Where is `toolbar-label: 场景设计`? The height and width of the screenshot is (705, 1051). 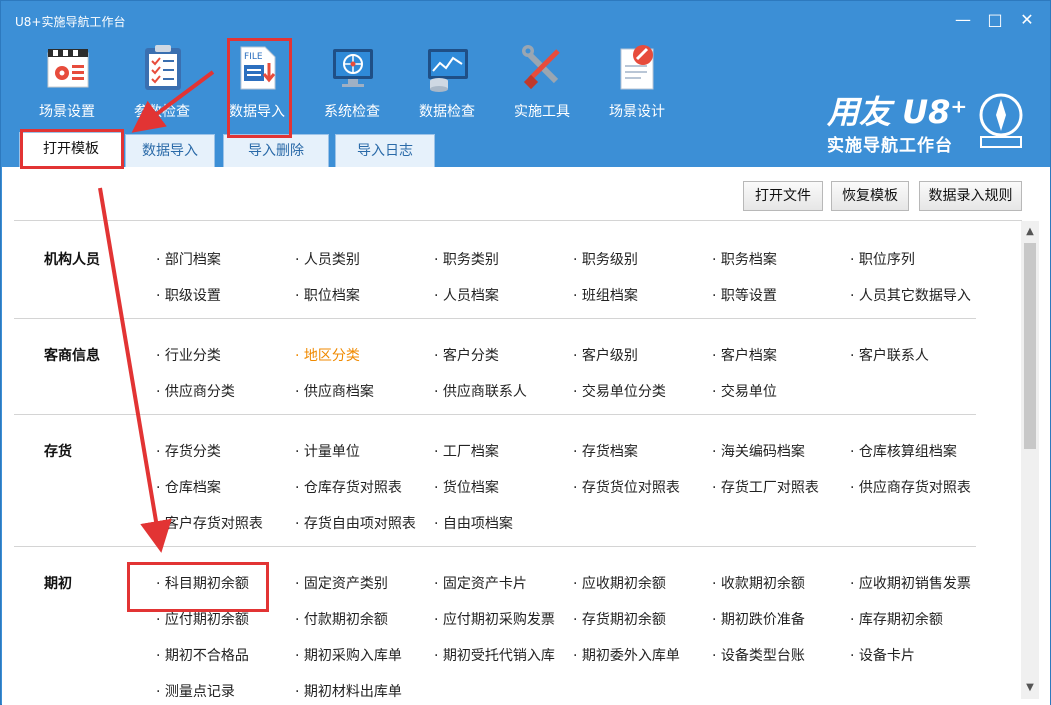
toolbar-label: 场景设计 is located at coordinates (637, 112).